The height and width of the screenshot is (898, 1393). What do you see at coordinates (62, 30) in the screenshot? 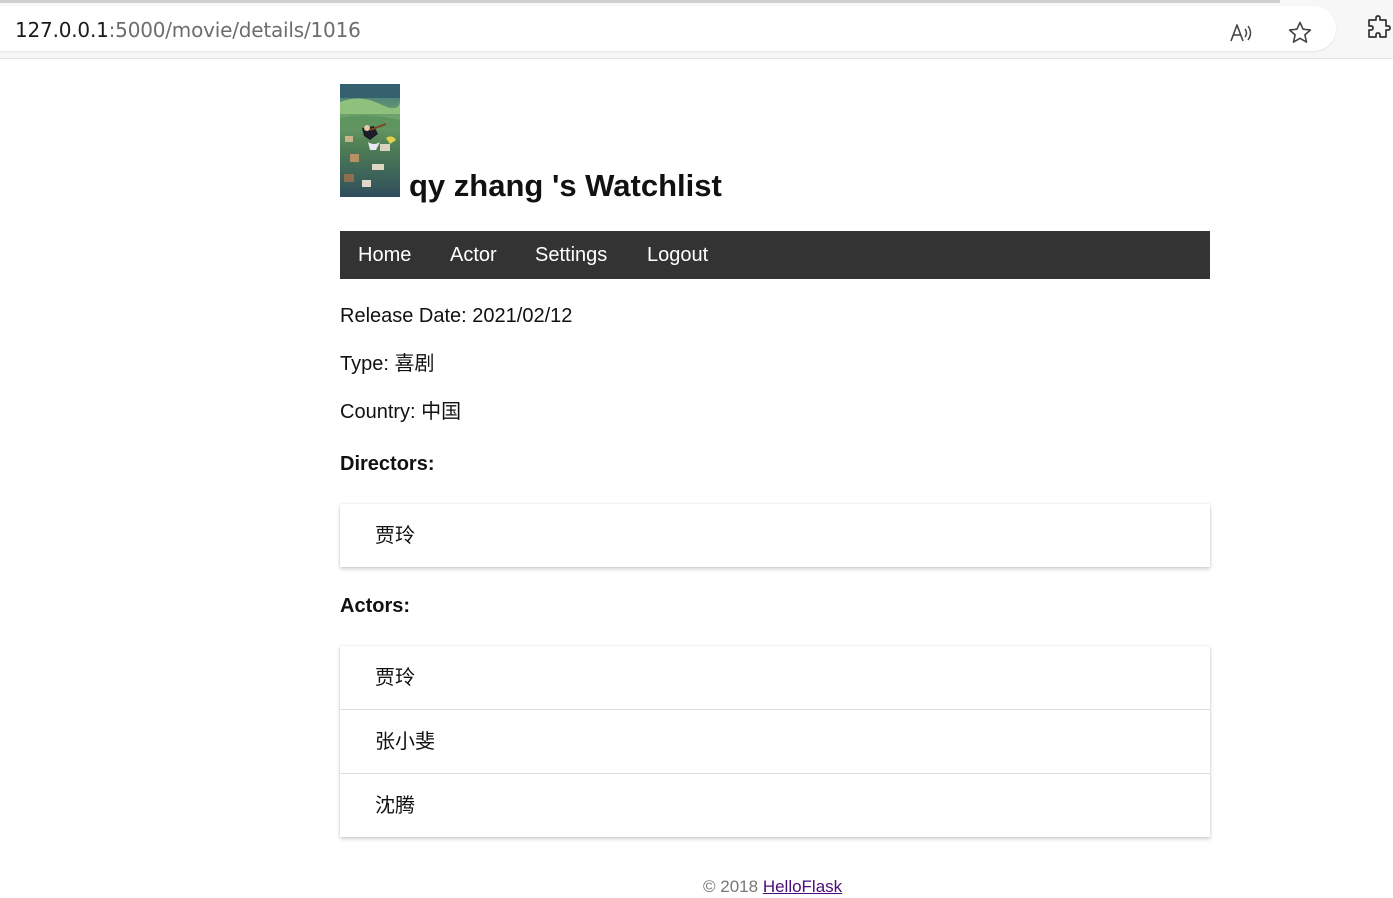
I see `url-host: 127.0.0.1` at bounding box center [62, 30].